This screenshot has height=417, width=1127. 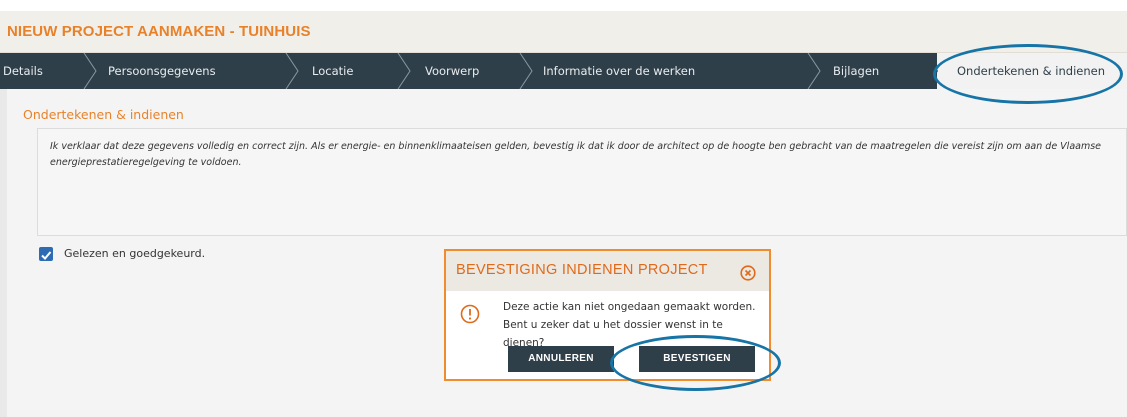 What do you see at coordinates (619, 71) in the screenshot?
I see `step-informatie-over-de-werken: Informatie over de werken` at bounding box center [619, 71].